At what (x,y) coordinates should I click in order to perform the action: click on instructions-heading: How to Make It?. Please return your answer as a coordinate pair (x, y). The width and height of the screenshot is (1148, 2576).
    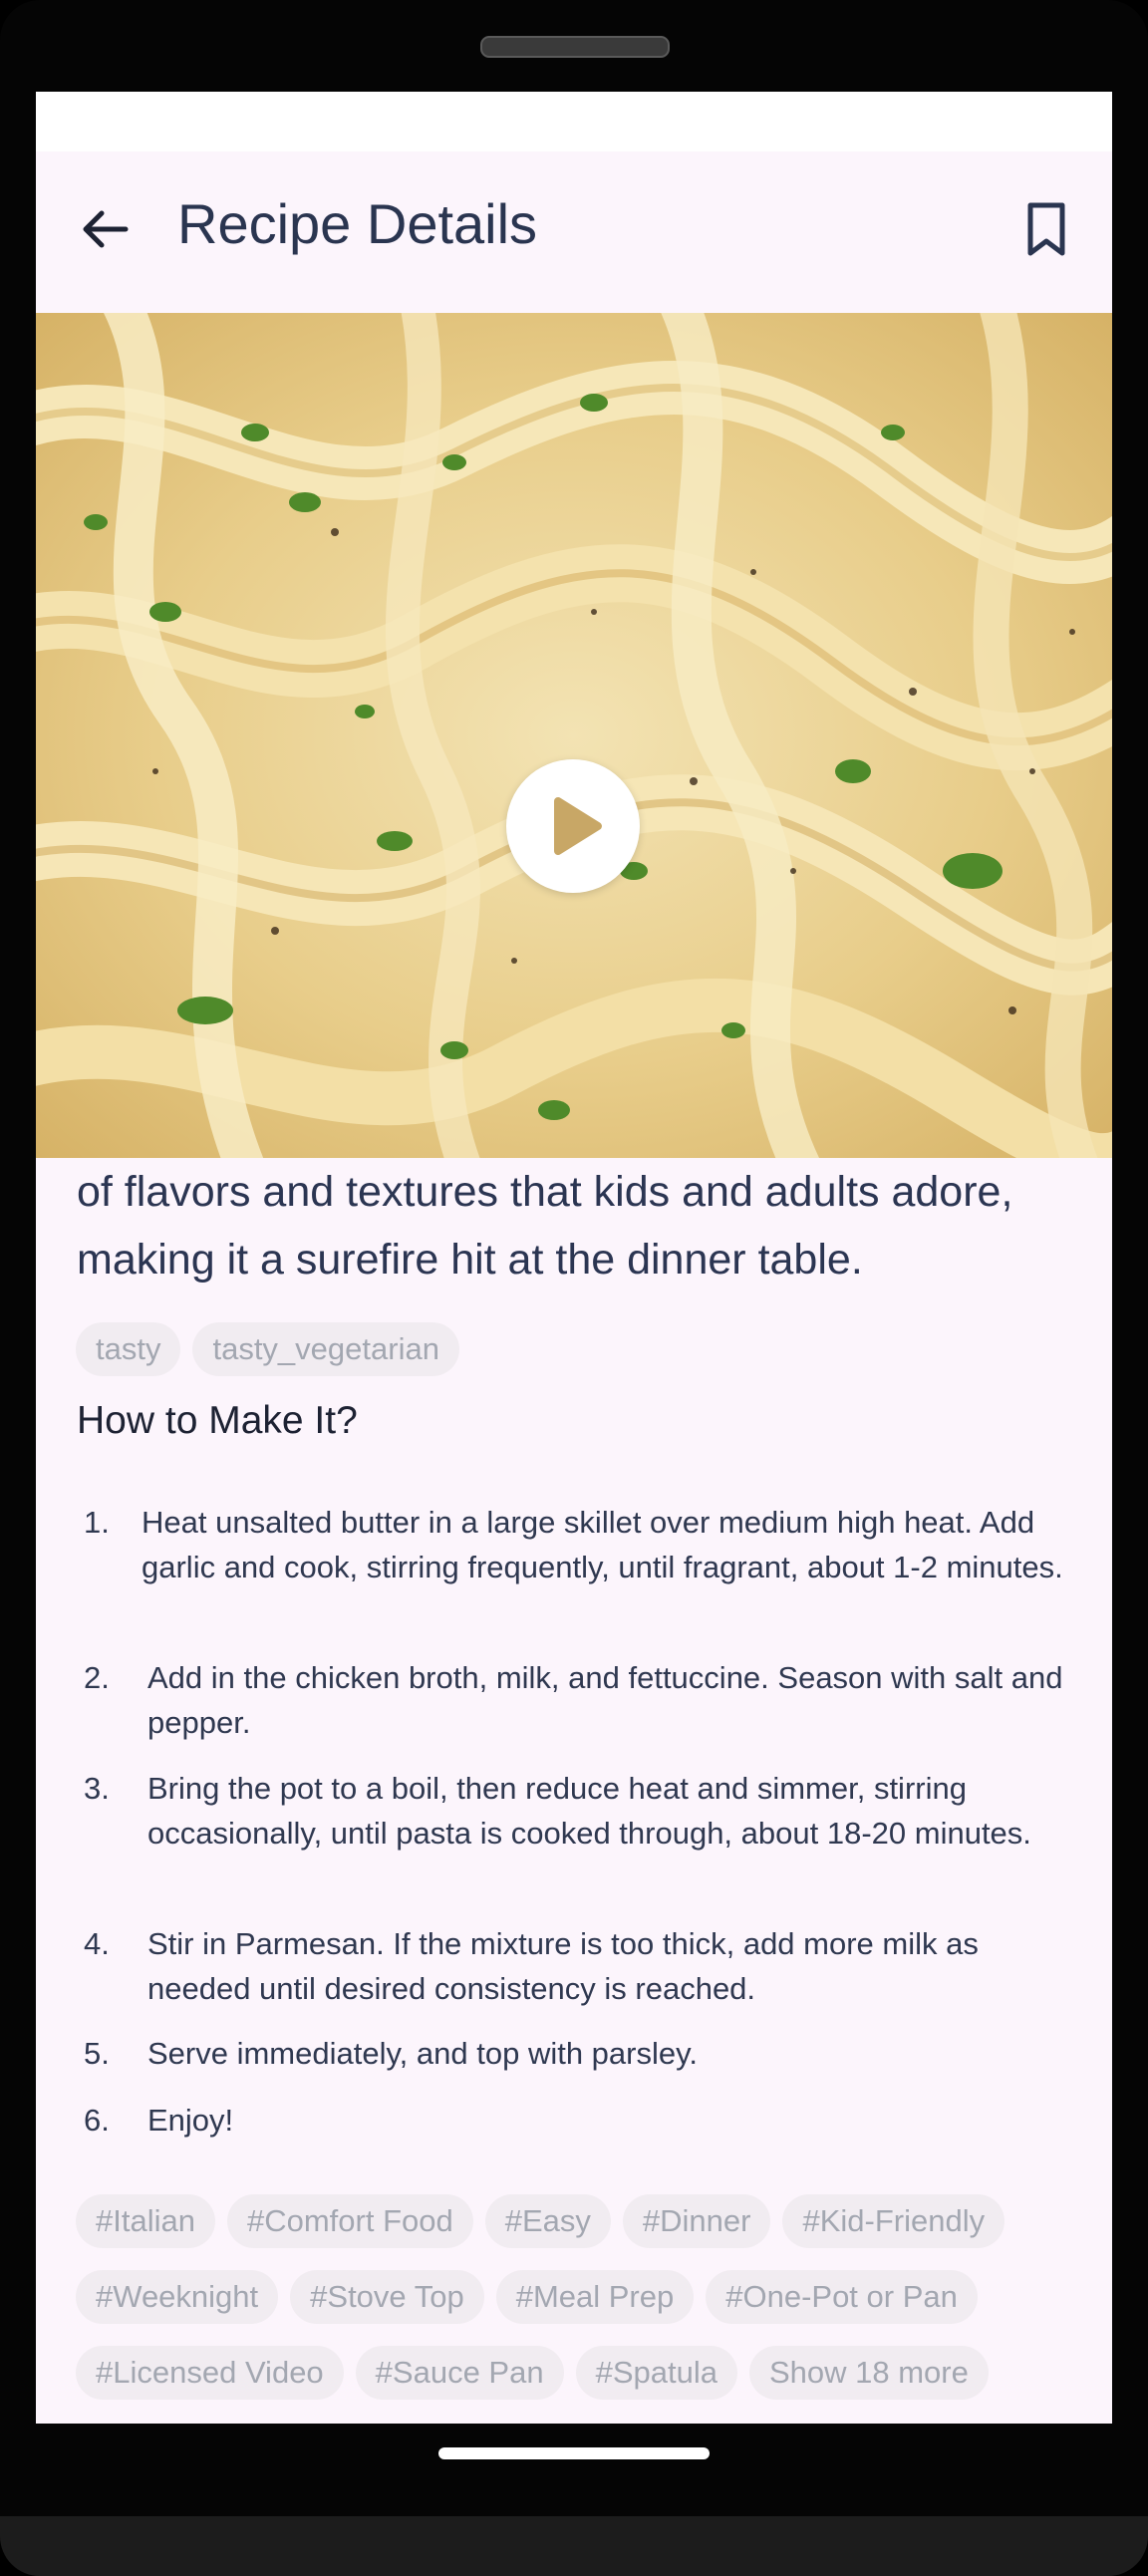
    Looking at the image, I should click on (217, 1420).